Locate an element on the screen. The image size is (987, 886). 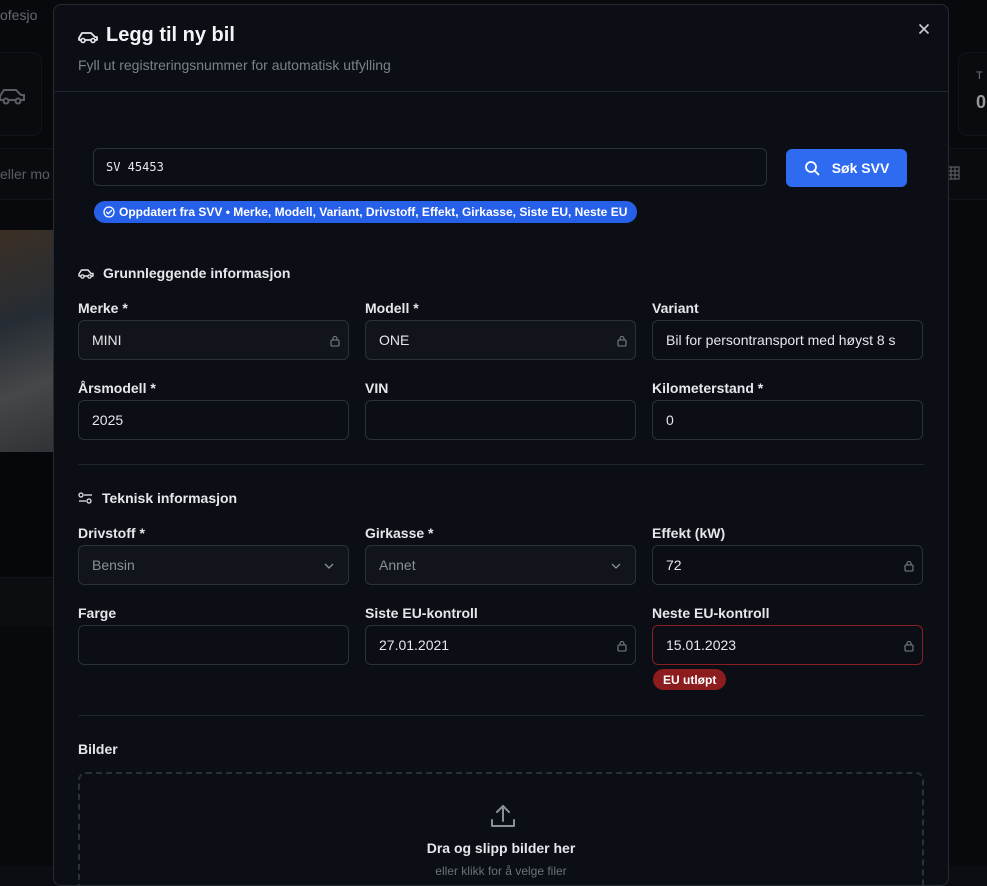
neste-eu-label: Neste EU-kontroll is located at coordinates (711, 613).